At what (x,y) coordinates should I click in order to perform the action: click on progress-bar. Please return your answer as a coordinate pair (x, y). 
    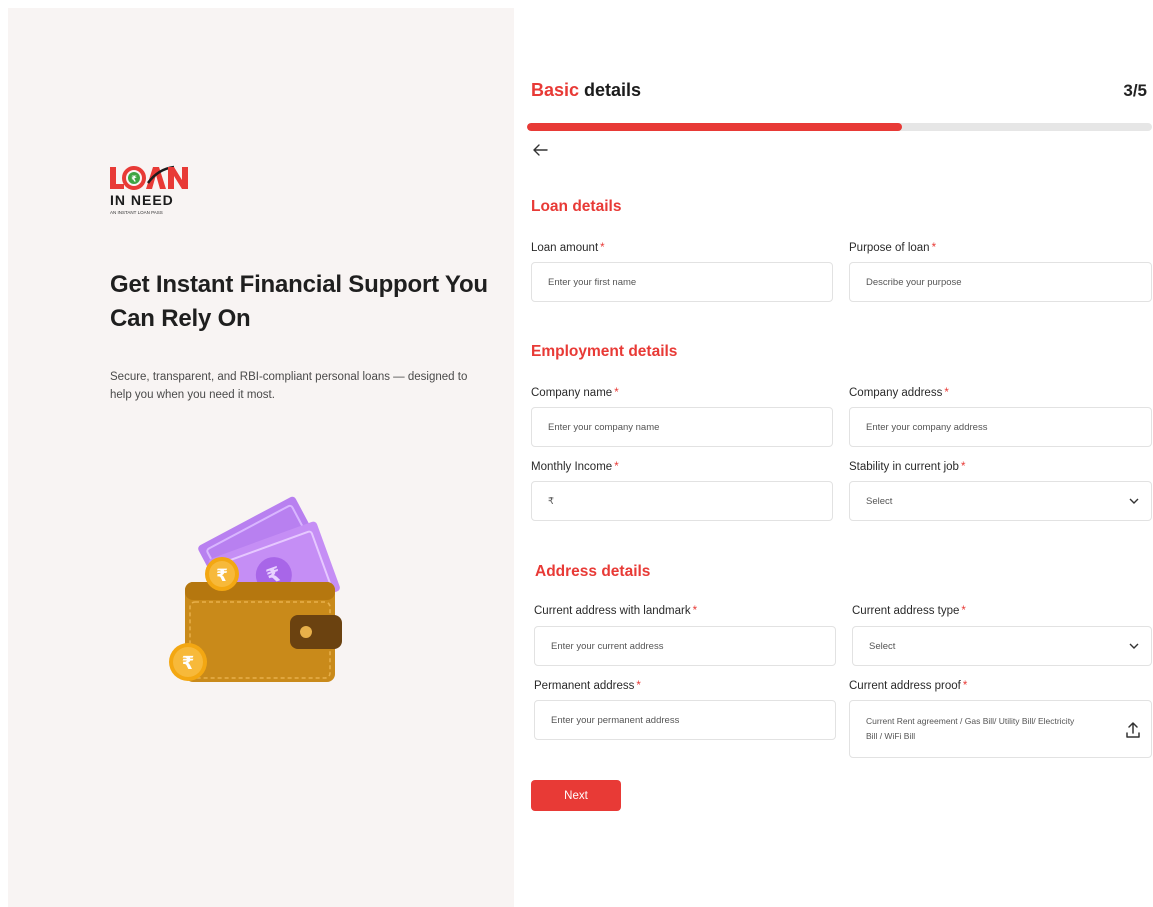
    Looking at the image, I should click on (839, 127).